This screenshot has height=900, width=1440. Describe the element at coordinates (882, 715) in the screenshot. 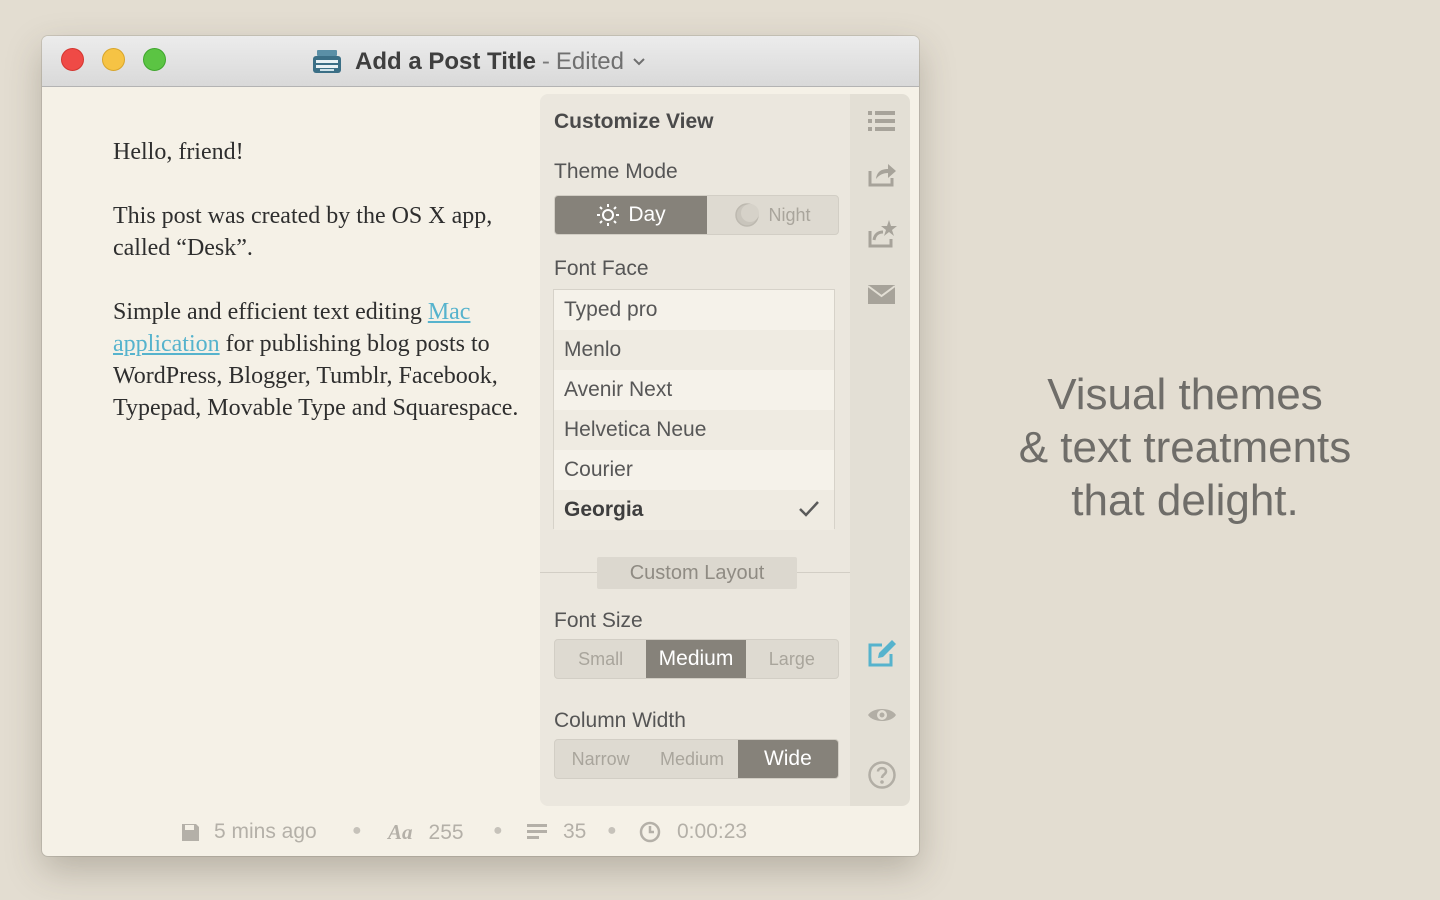

I see `eye-icon` at that location.